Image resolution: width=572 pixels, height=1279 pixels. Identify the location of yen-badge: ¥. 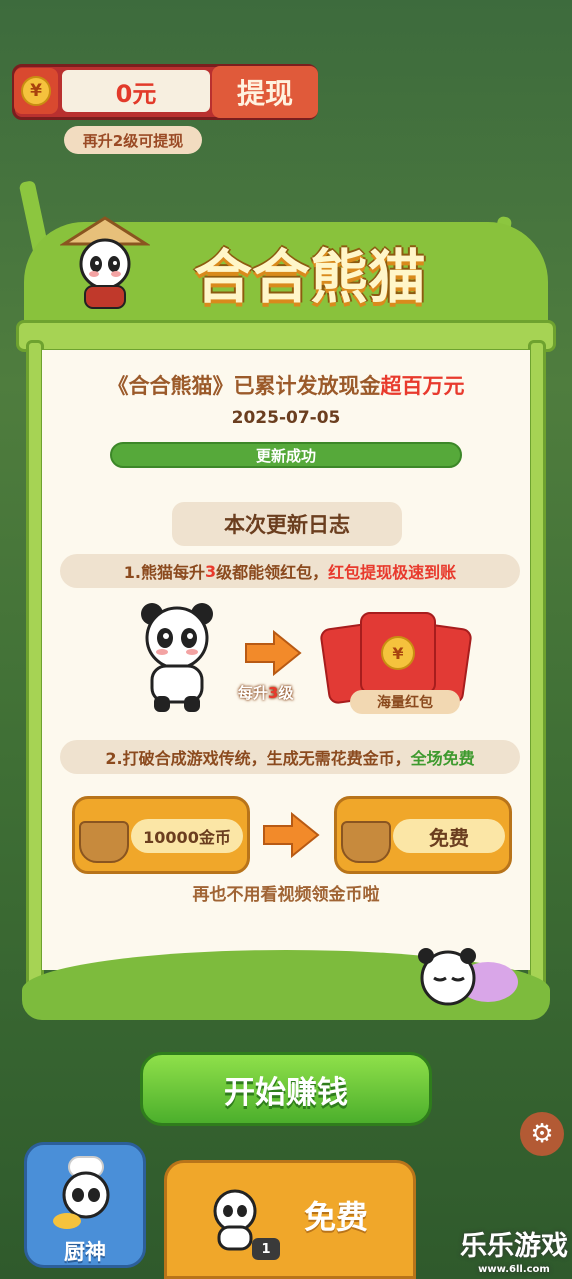
(36, 91).